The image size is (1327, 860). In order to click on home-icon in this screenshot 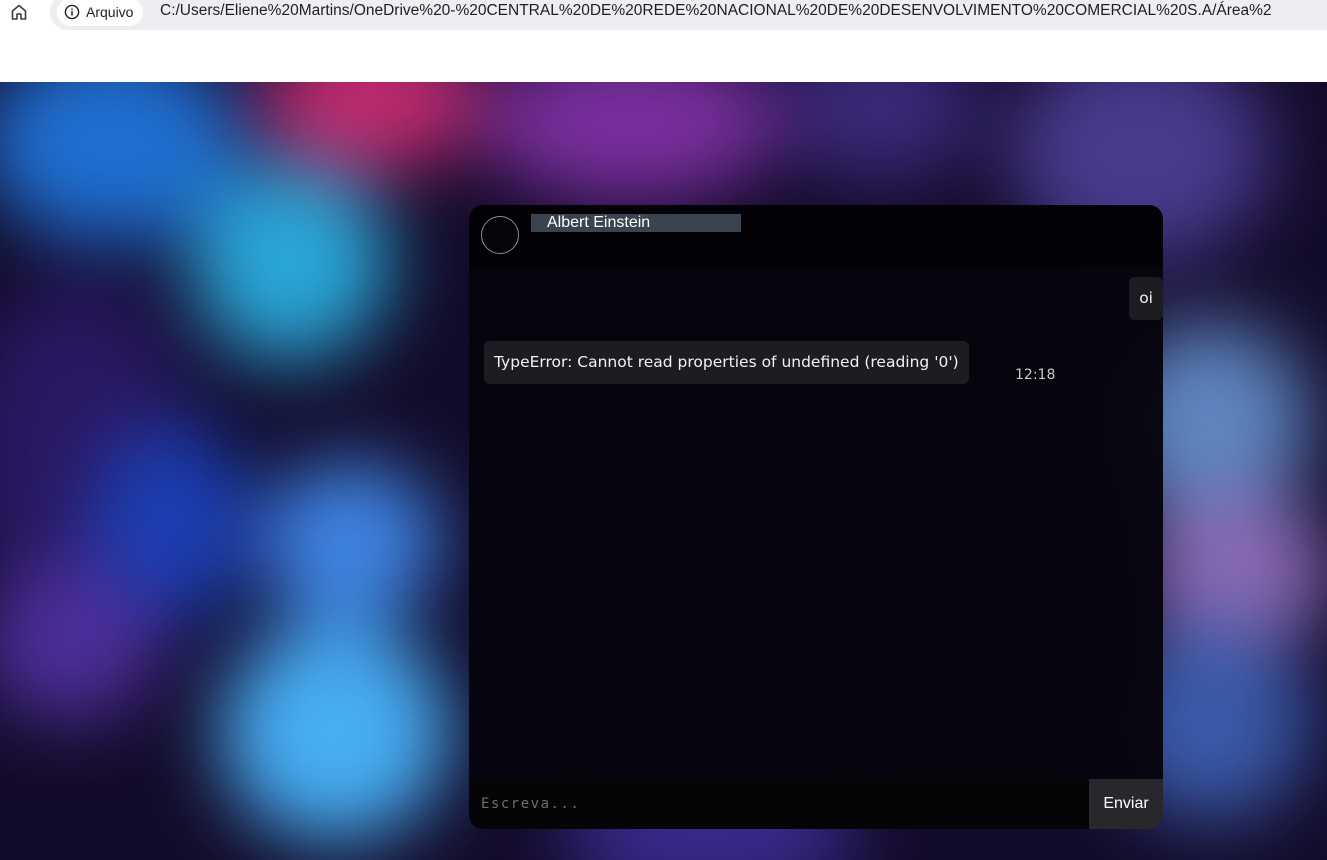, I will do `click(19, 12)`.